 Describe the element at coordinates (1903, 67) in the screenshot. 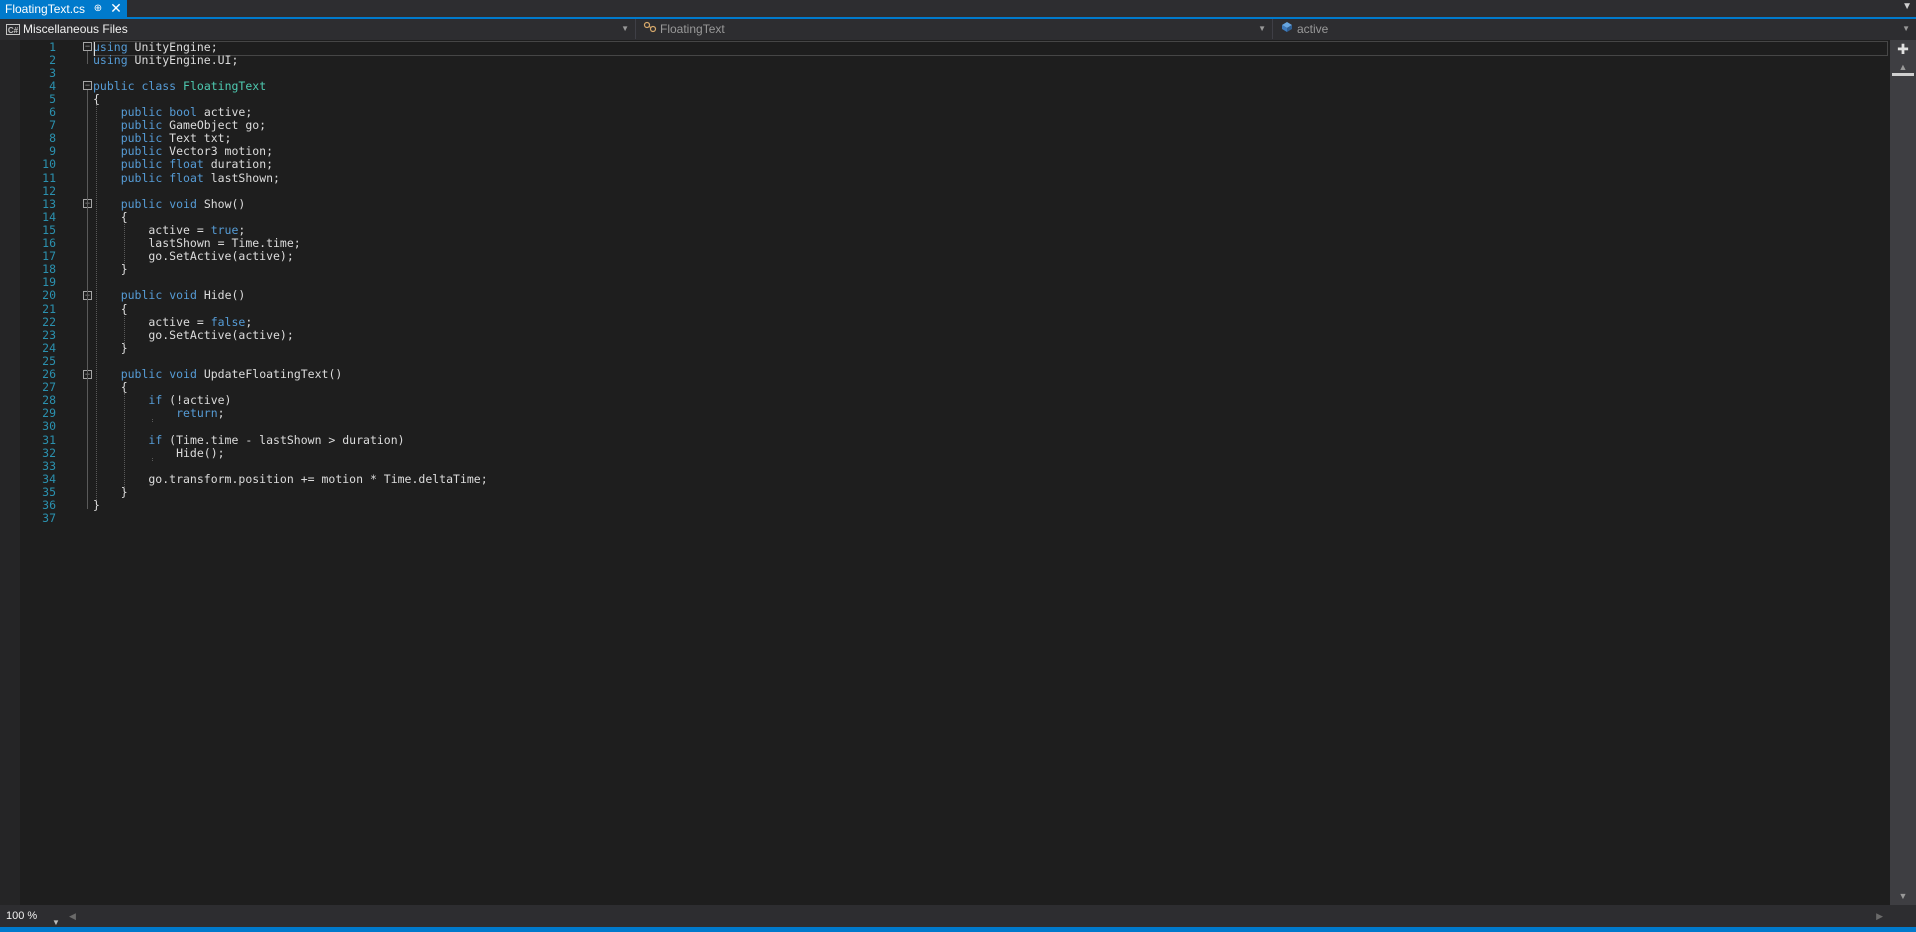

I see `scroll-up-icon: ▲` at that location.